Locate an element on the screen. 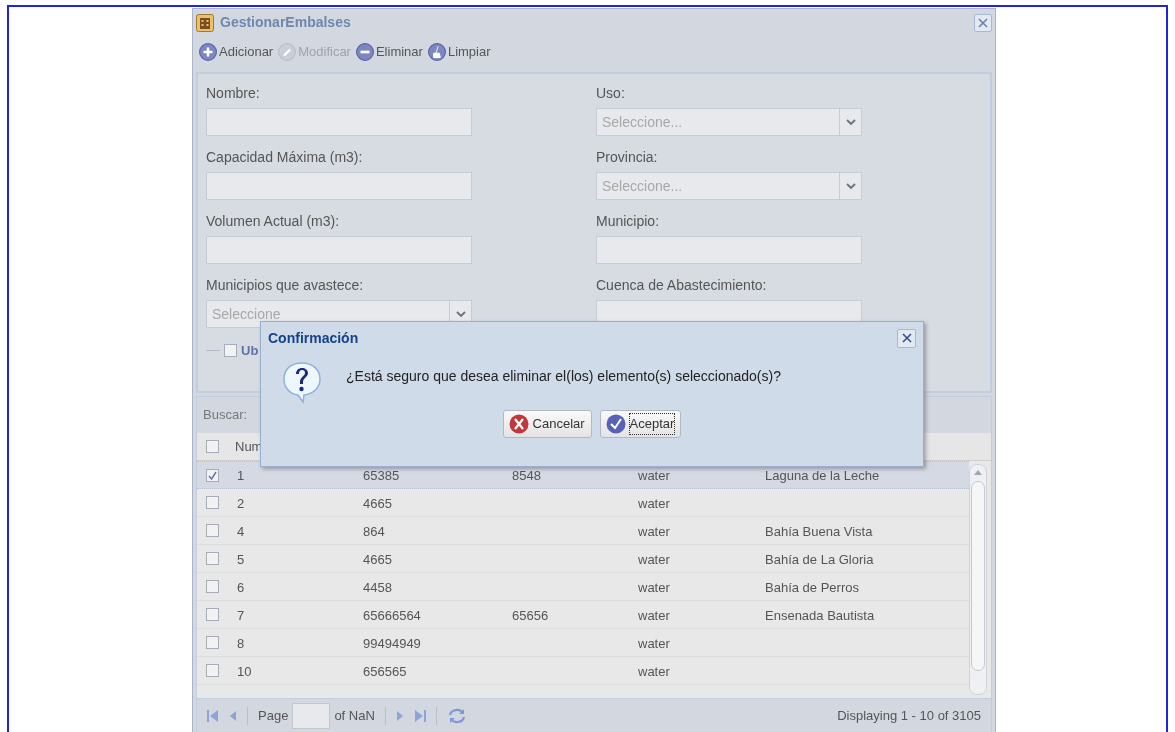 Image resolution: width=1175 pixels, height=732 pixels. table-row: 2 4665 water is located at coordinates (583, 503).